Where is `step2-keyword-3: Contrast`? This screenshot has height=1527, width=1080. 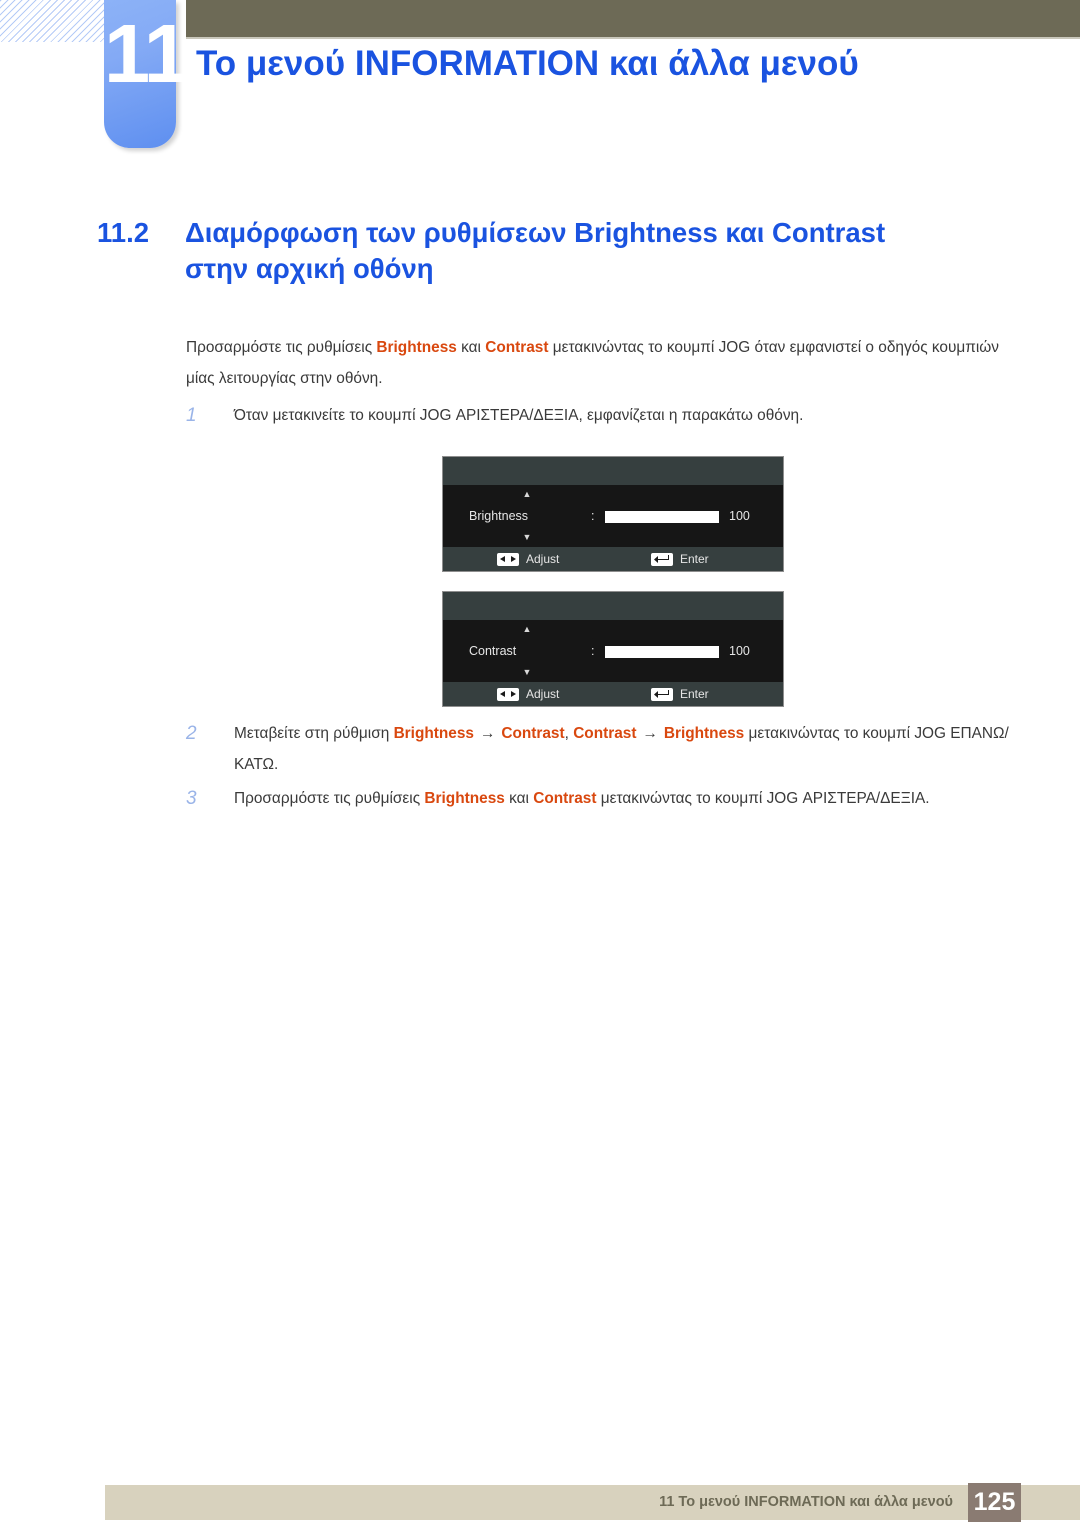
step2-keyword-3: Contrast is located at coordinates (605, 733).